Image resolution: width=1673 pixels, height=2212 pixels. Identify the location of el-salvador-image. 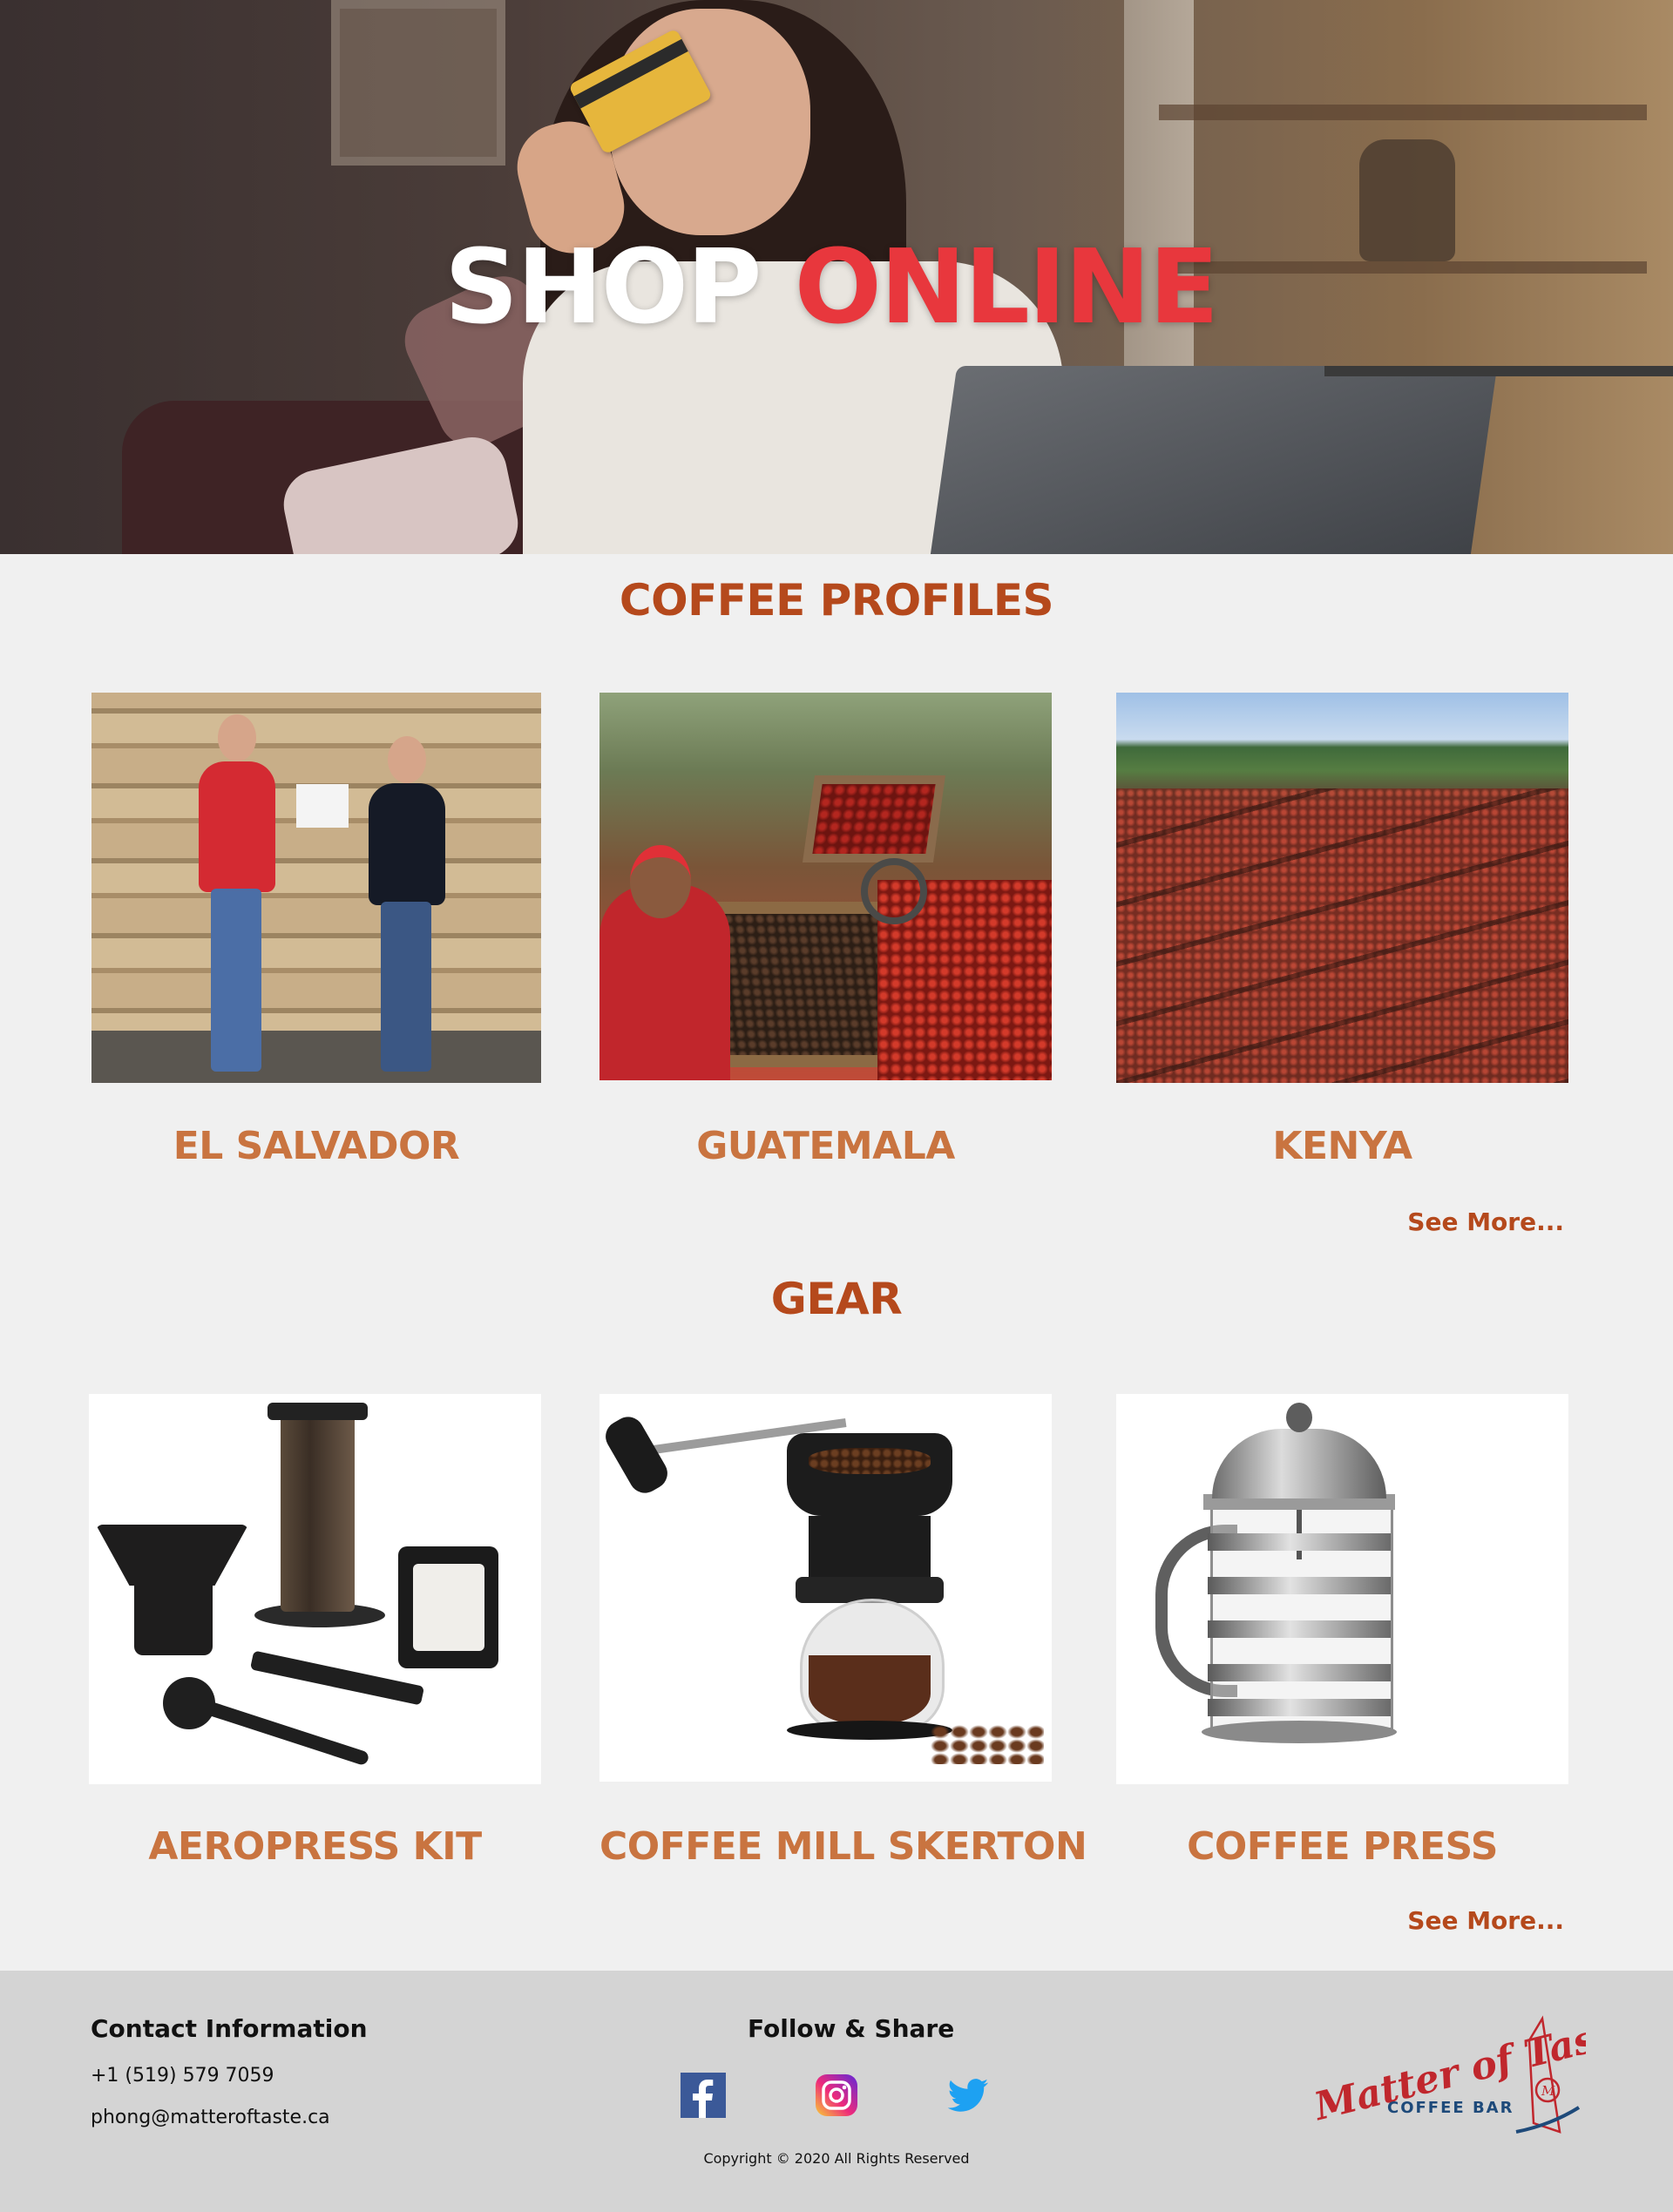
(316, 888).